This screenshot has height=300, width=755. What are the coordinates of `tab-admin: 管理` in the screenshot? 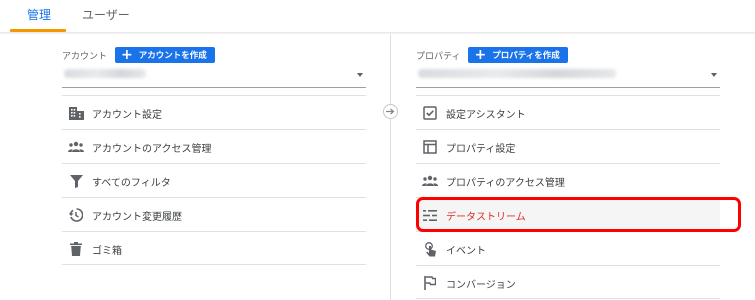 It's located at (39, 15).